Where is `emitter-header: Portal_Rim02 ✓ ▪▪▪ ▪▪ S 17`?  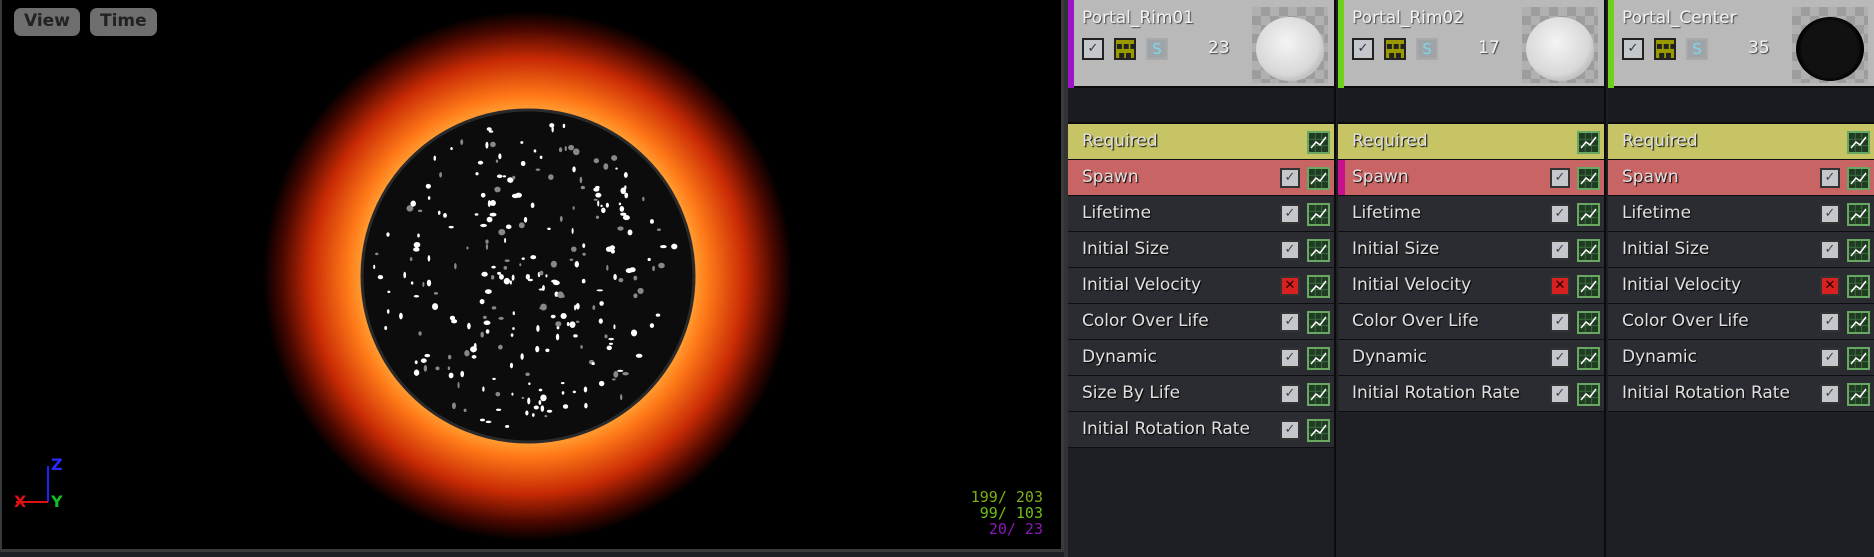 emitter-header: Portal_Rim02 ✓ ▪▪▪ ▪▪ S 17 is located at coordinates (1471, 44).